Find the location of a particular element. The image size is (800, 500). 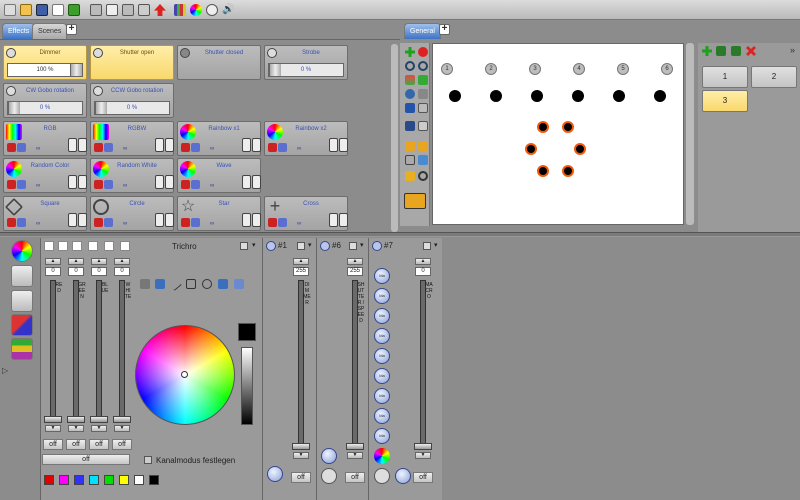

copy-group-icon is located at coordinates (721, 51).